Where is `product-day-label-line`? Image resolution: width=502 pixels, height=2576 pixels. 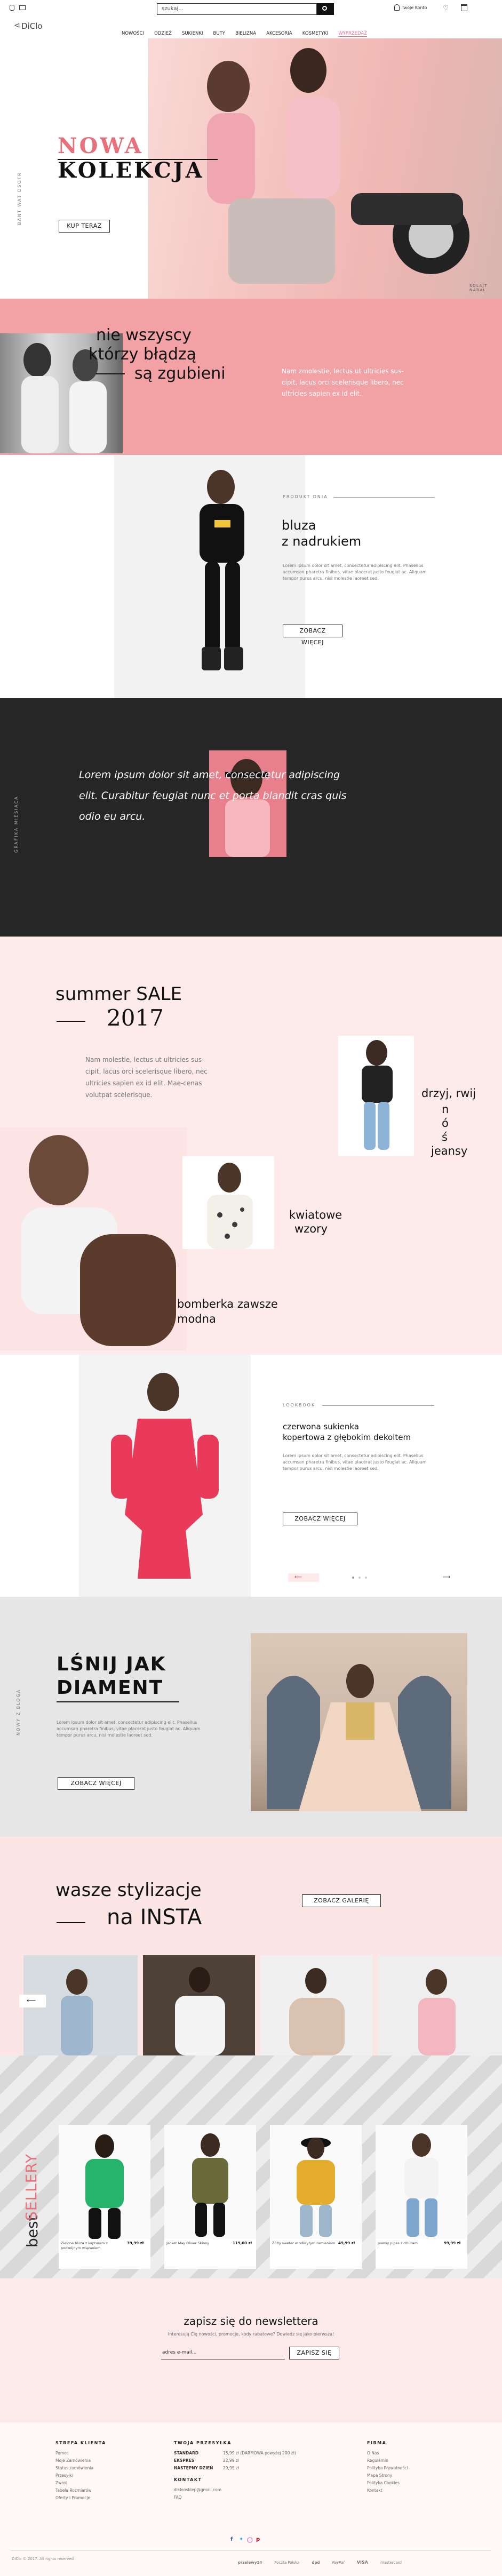
product-day-label-line is located at coordinates (384, 497).